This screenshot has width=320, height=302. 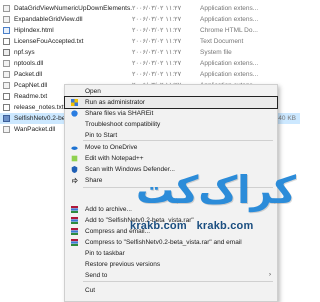 What do you see at coordinates (49, 41) in the screenshot?
I see `file-name: LicenseFouAccepted.txt` at bounding box center [49, 41].